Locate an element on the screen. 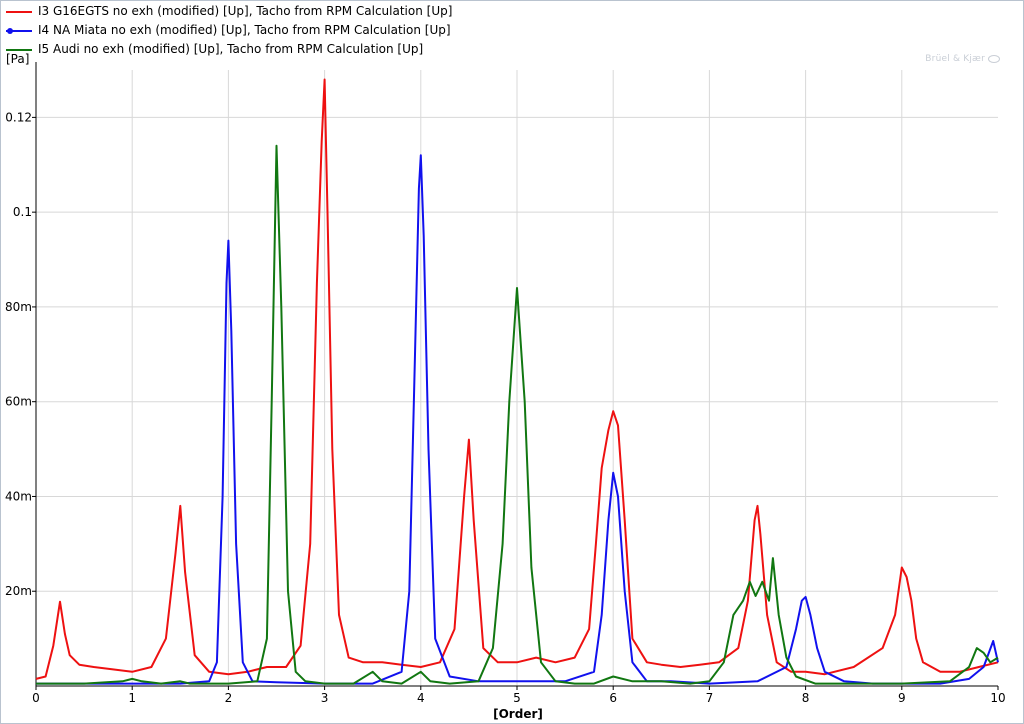  y-tick-label: 60m is located at coordinates (18, 402).